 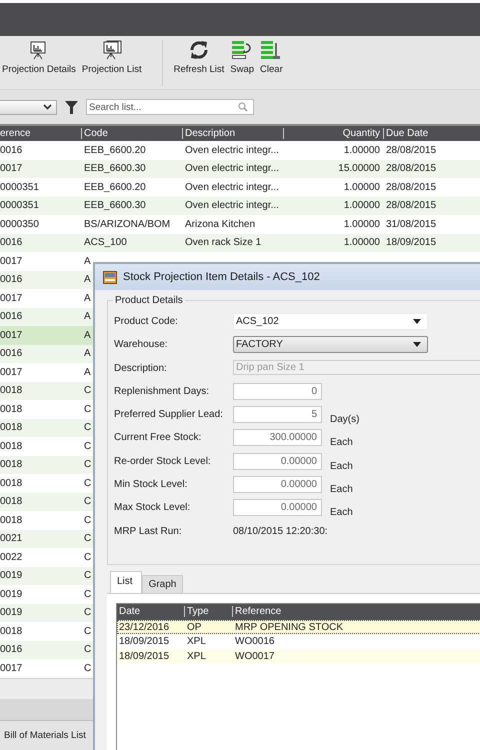 What do you see at coordinates (158, 437) in the screenshot?
I see `field-label: Current Free Stock:` at bounding box center [158, 437].